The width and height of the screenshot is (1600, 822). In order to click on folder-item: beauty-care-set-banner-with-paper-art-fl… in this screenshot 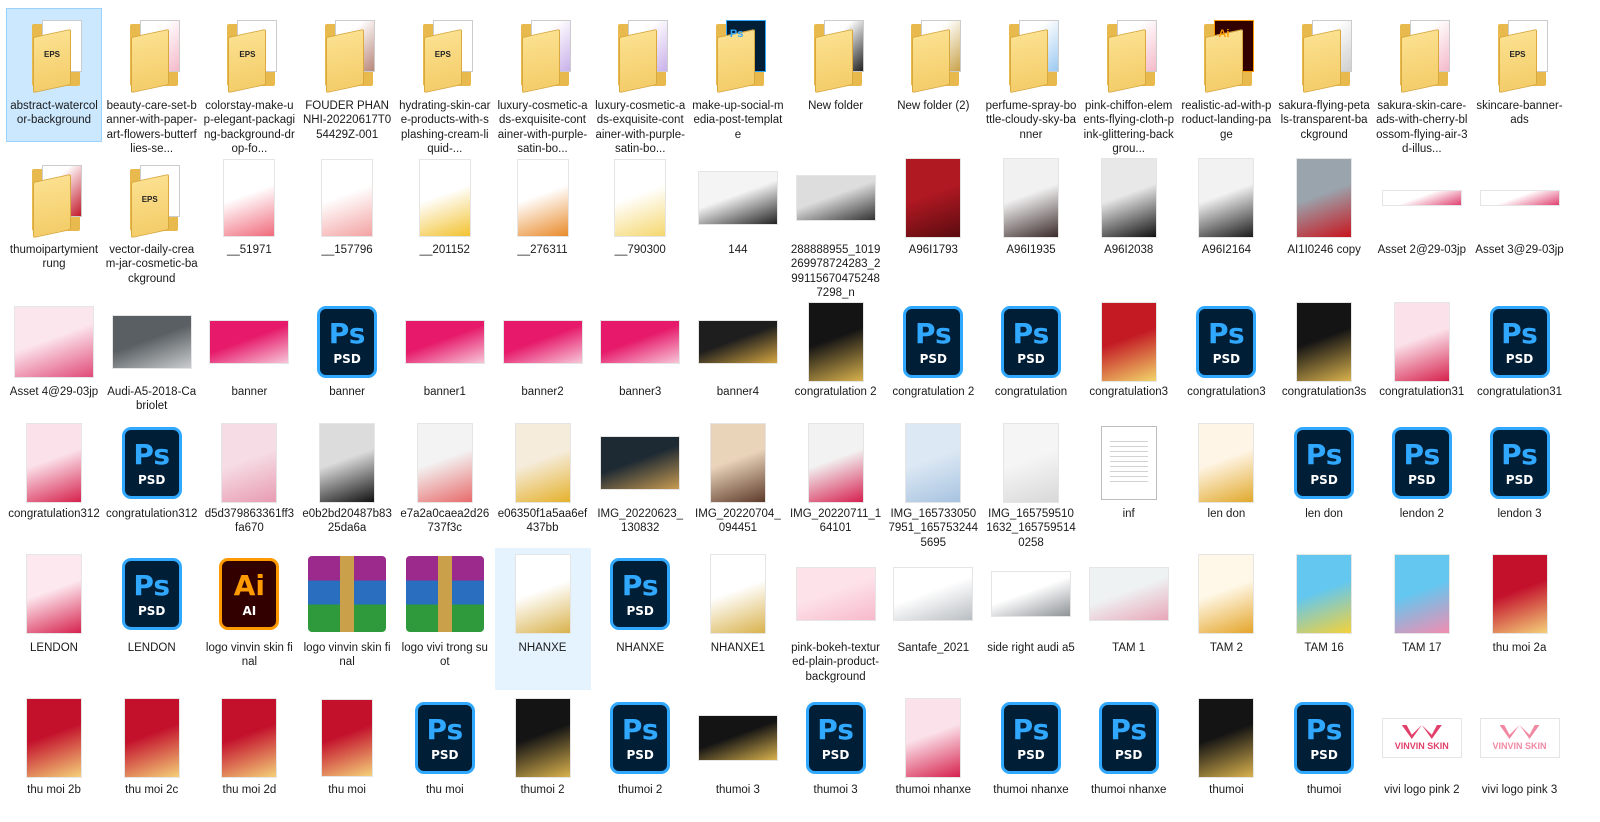, I will do `click(152, 81)`.